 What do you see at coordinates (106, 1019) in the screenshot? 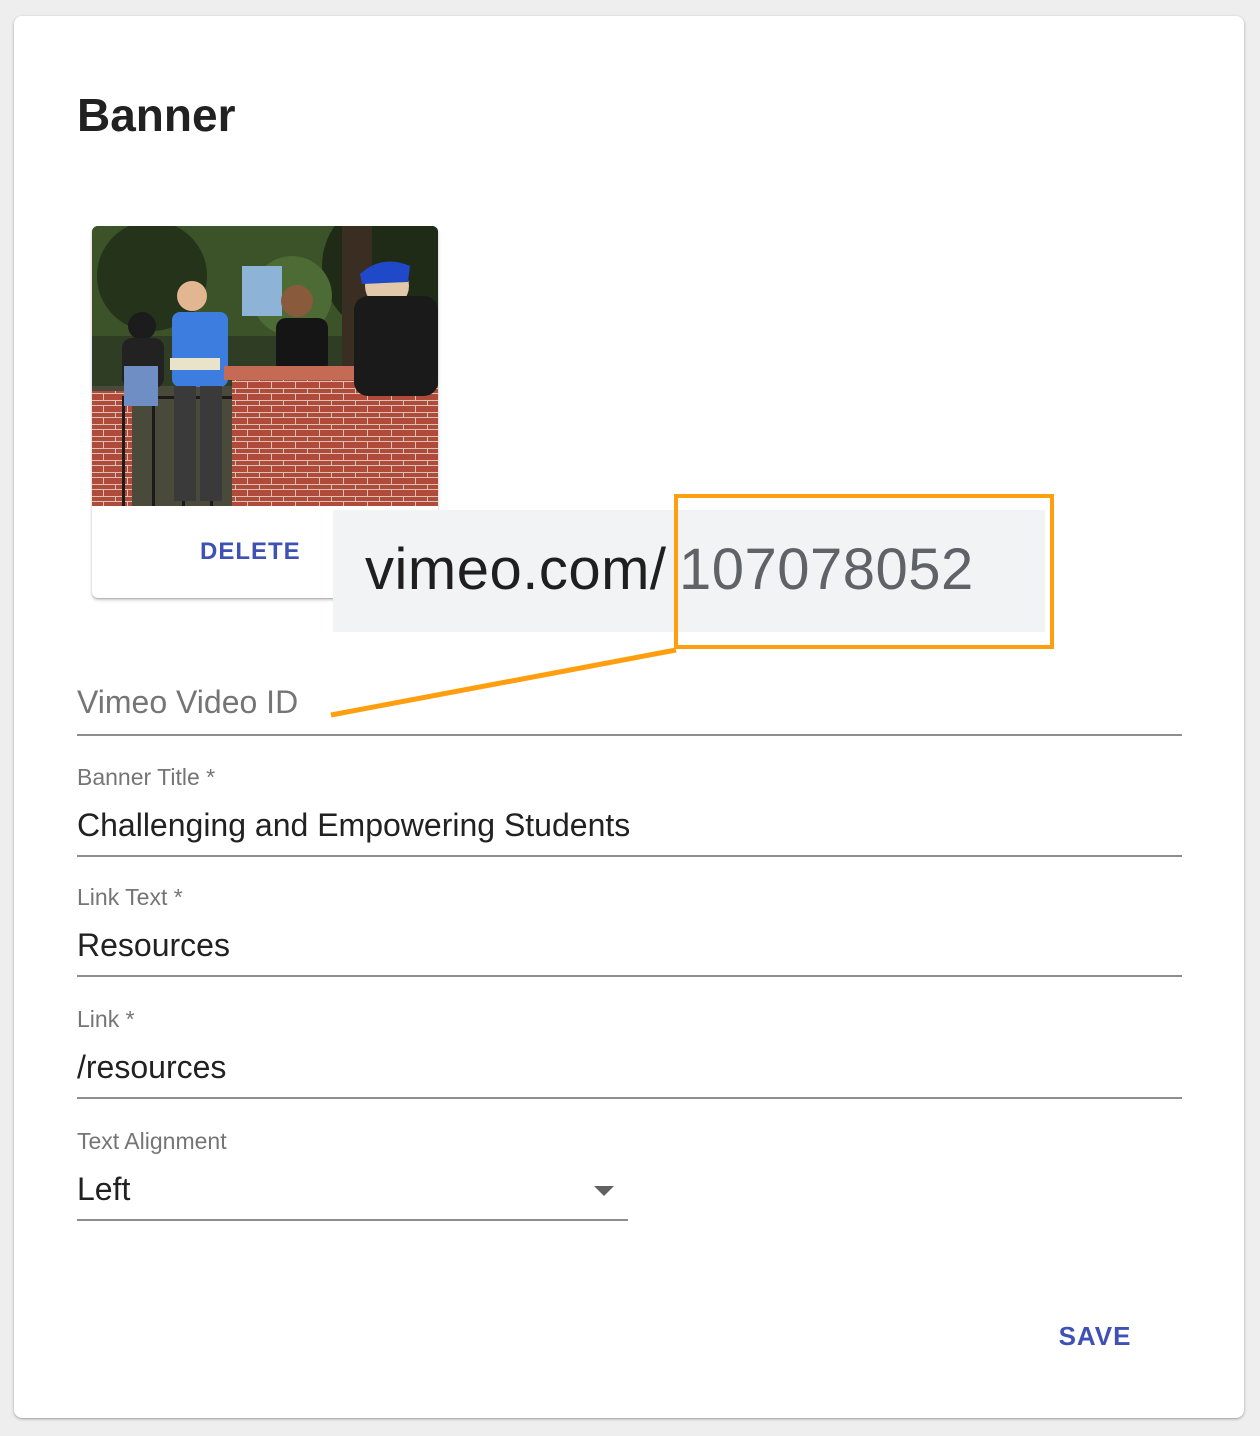
I see `link-label: Link *` at bounding box center [106, 1019].